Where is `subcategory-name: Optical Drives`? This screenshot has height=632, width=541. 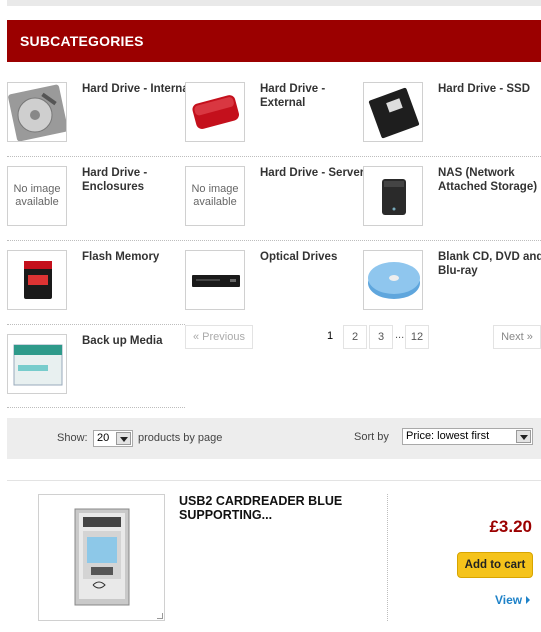
subcategory-name: Optical Drives is located at coordinates (315, 257).